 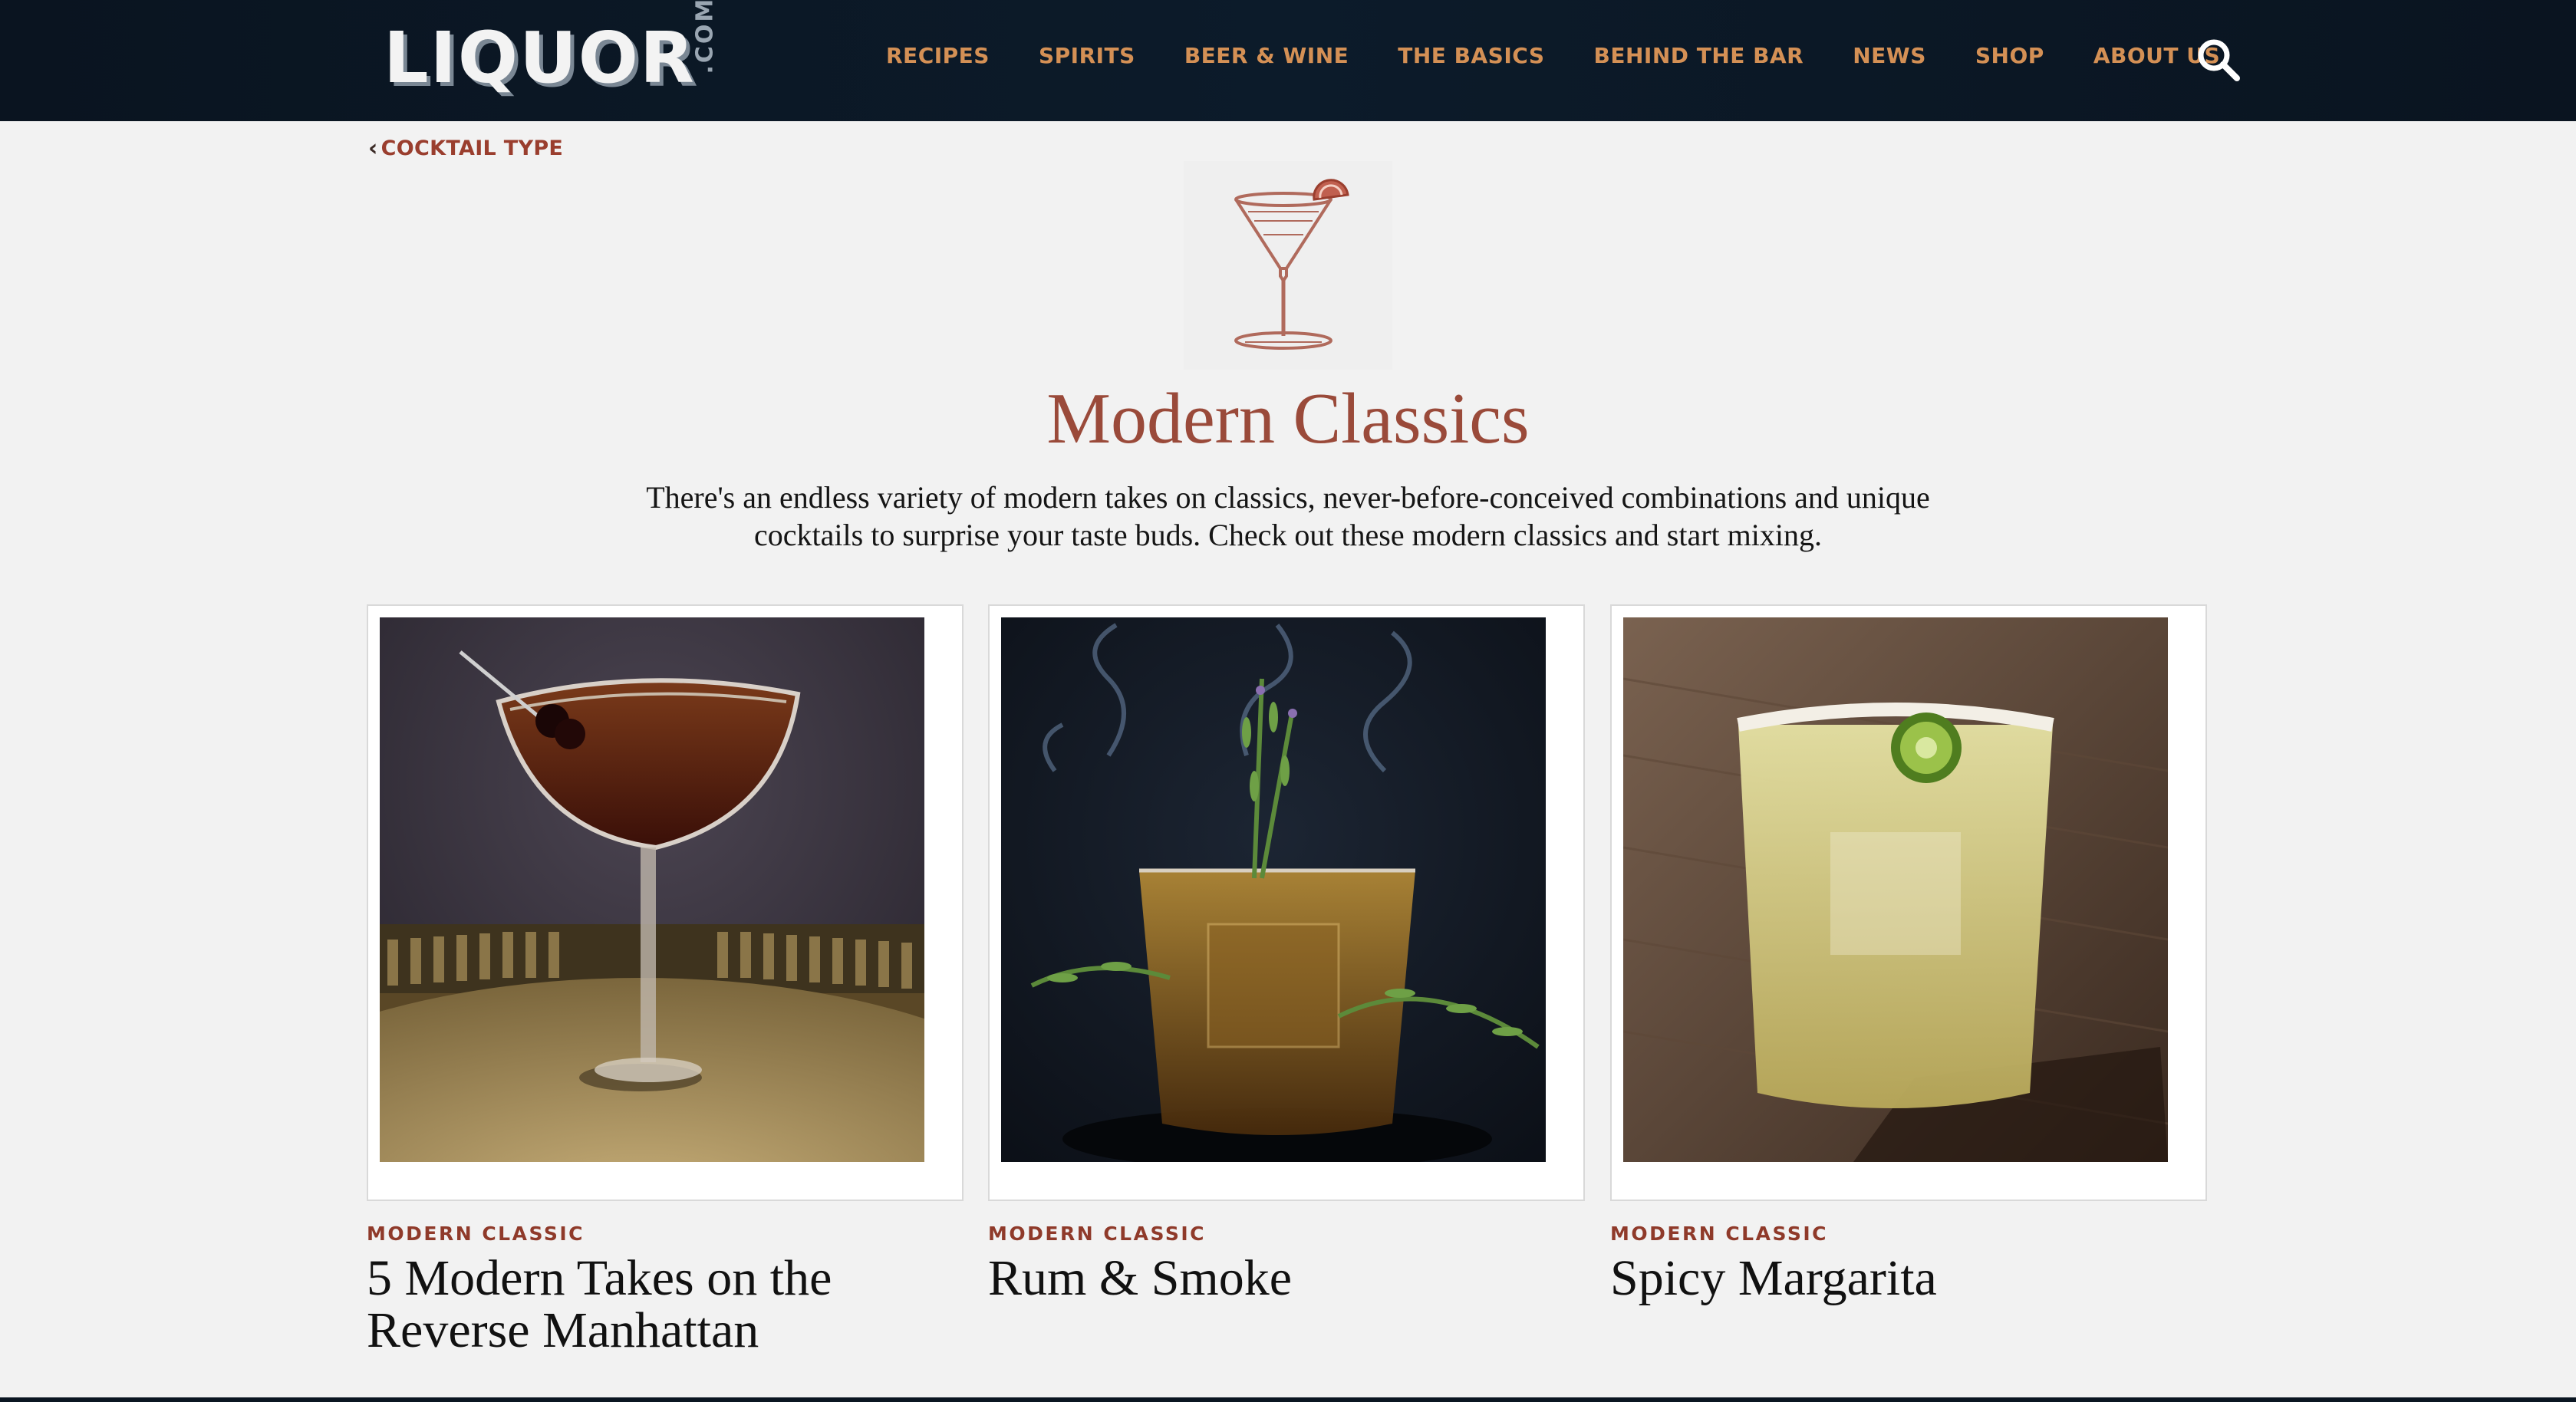 What do you see at coordinates (472, 148) in the screenshot?
I see `breadcrumb-label: COCKTAIL TYPE` at bounding box center [472, 148].